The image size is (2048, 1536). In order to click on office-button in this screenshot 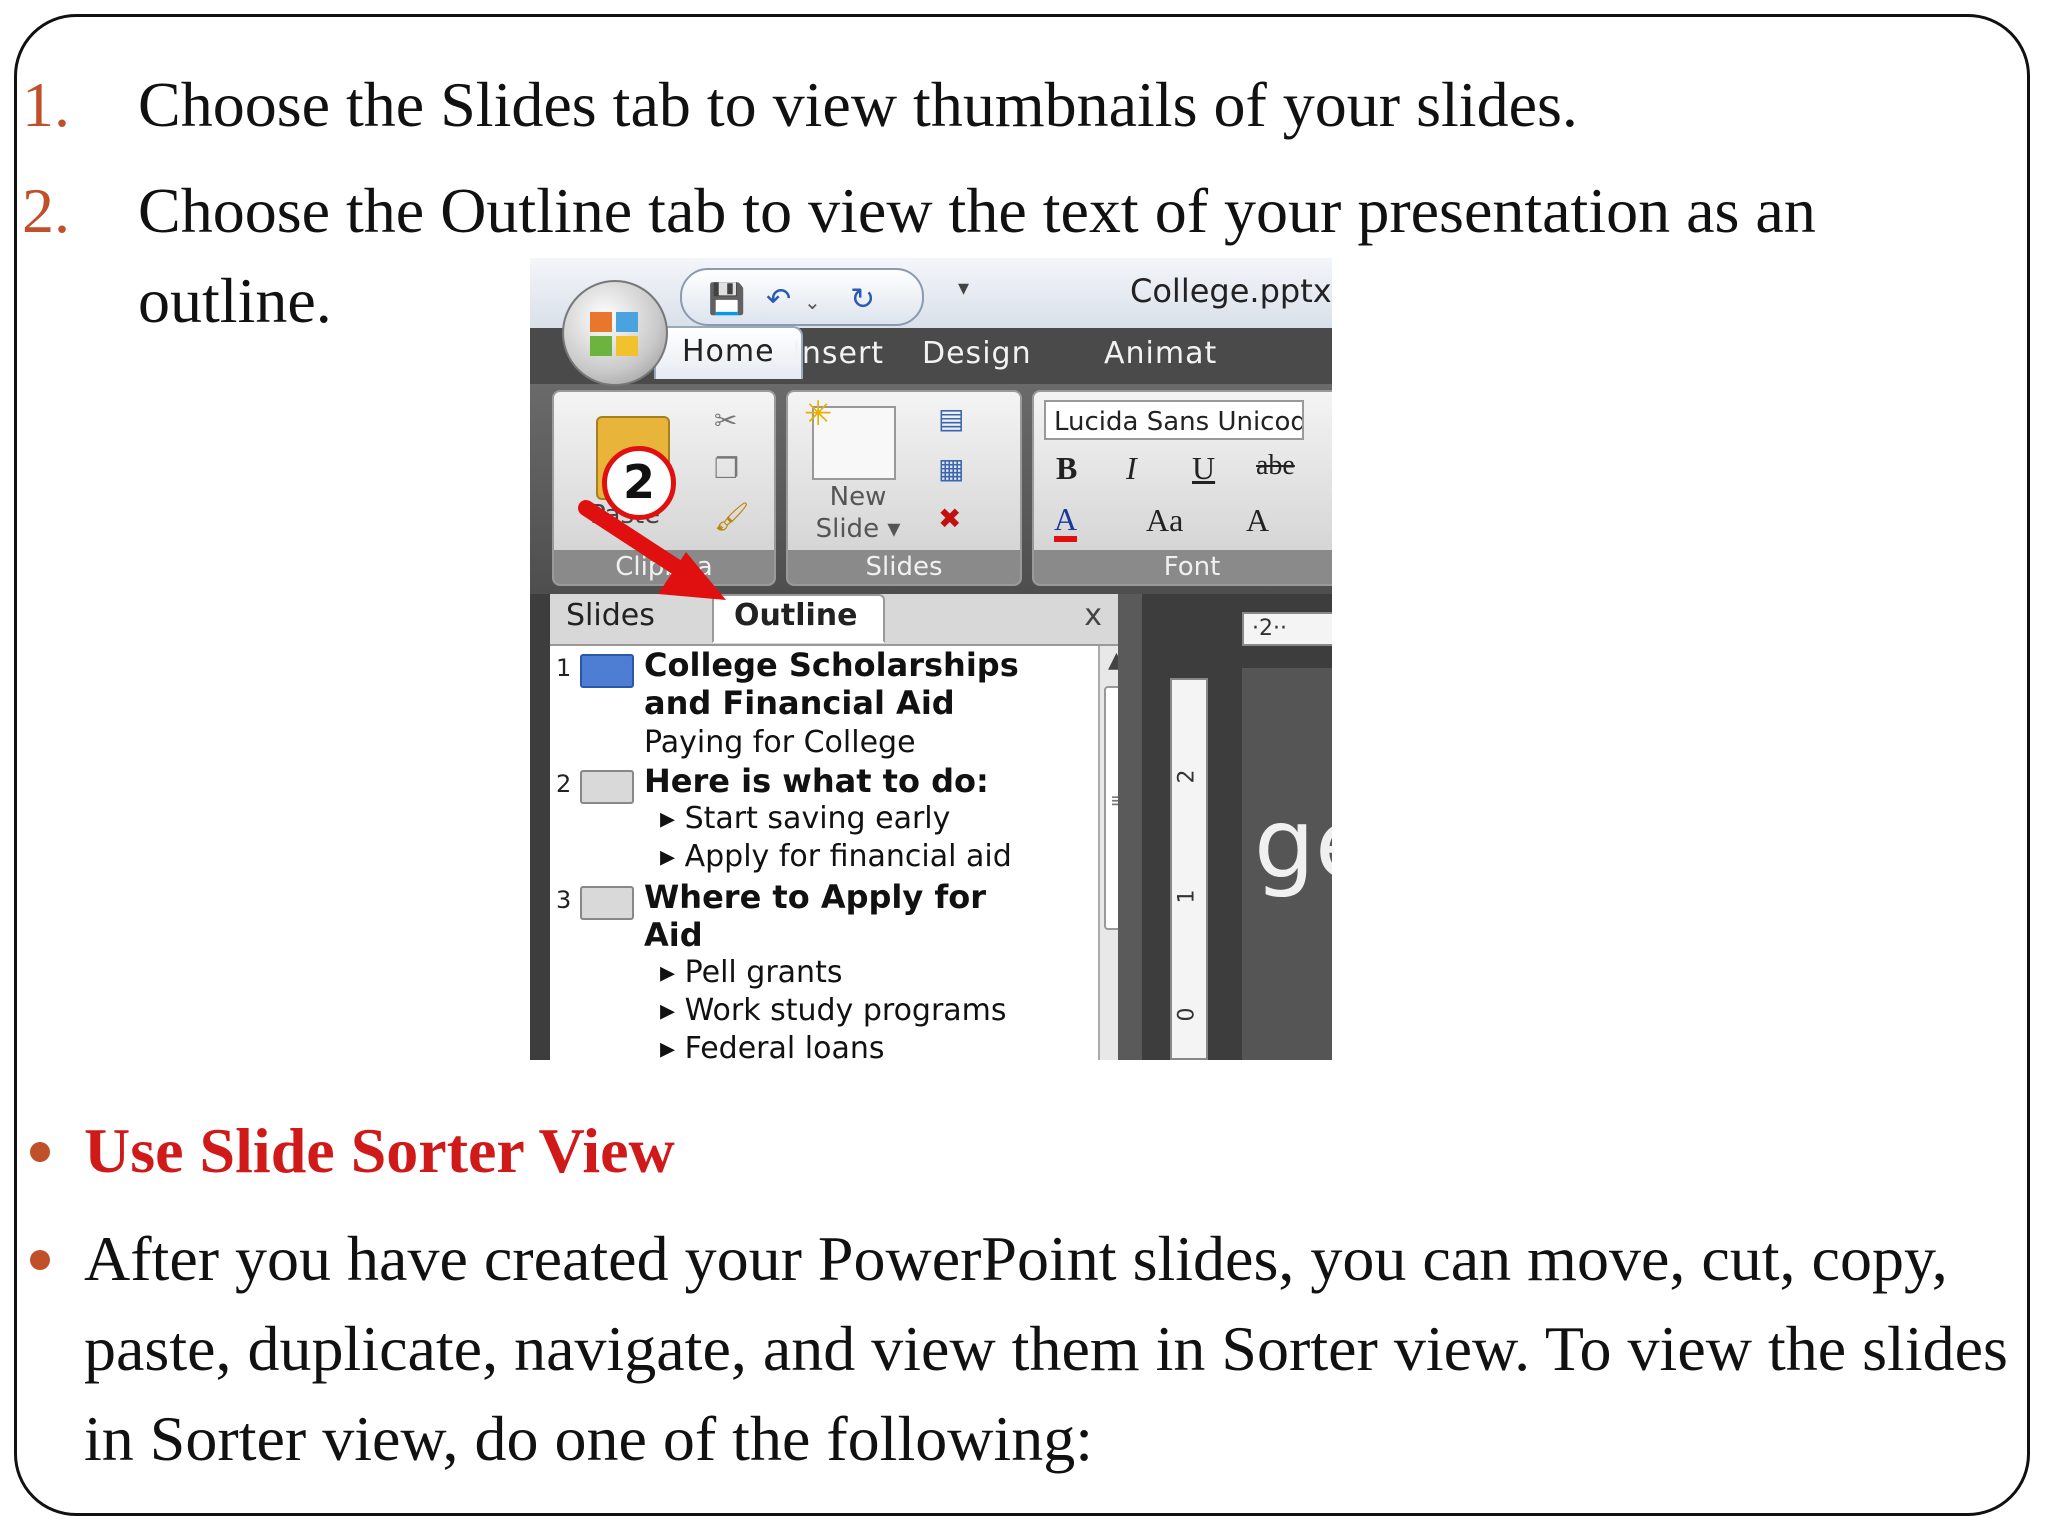, I will do `click(615, 333)`.